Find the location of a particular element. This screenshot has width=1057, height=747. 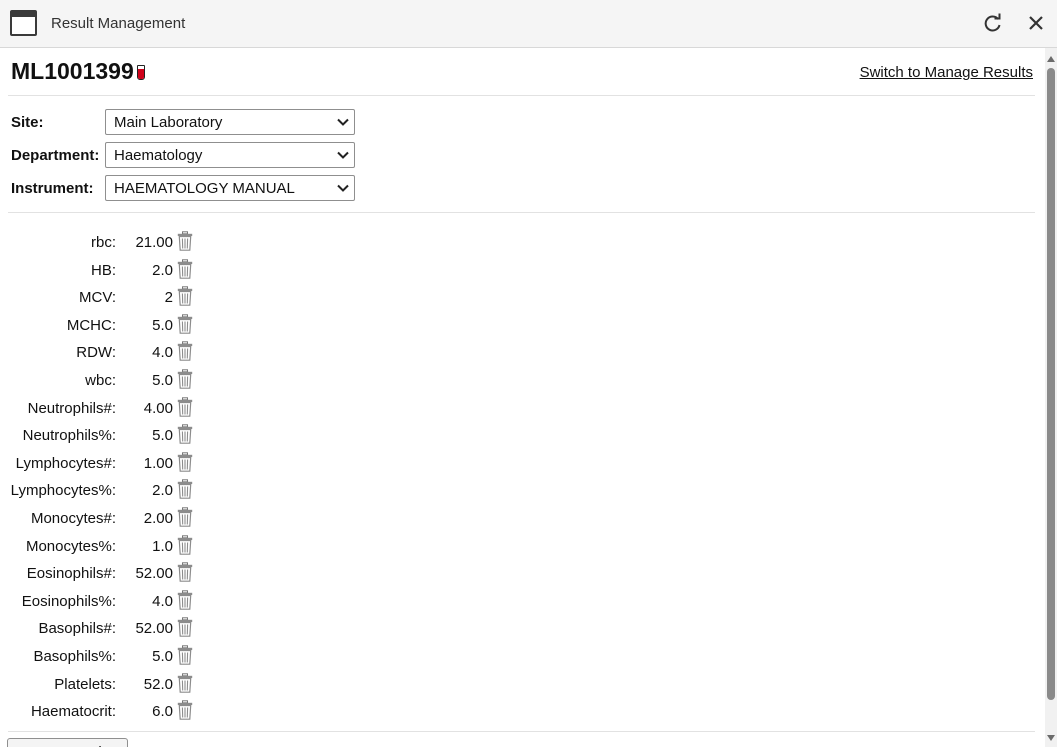

result-label: Eosinophils#: is located at coordinates (71, 574).